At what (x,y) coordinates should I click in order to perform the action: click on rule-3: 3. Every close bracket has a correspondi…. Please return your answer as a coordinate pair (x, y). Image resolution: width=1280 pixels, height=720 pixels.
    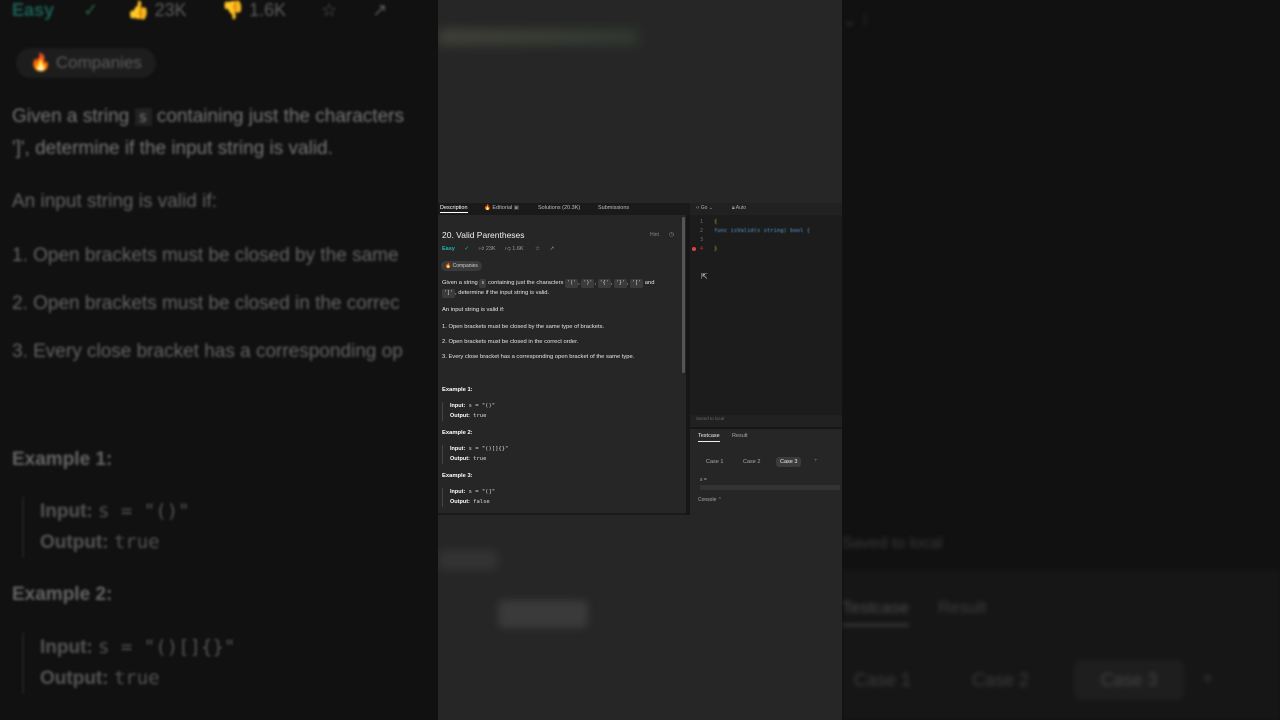
    Looking at the image, I should click on (538, 357).